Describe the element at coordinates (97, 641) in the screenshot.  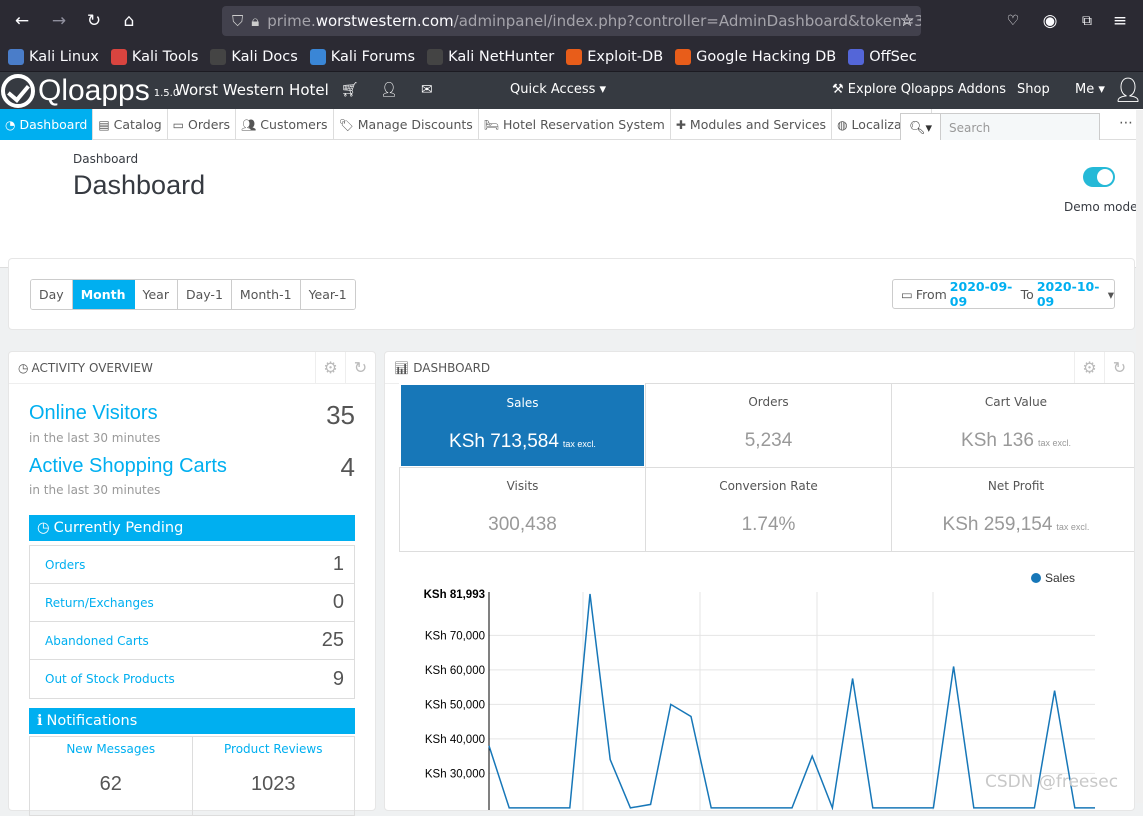
I see `pending-label: Abandoned Carts` at that location.